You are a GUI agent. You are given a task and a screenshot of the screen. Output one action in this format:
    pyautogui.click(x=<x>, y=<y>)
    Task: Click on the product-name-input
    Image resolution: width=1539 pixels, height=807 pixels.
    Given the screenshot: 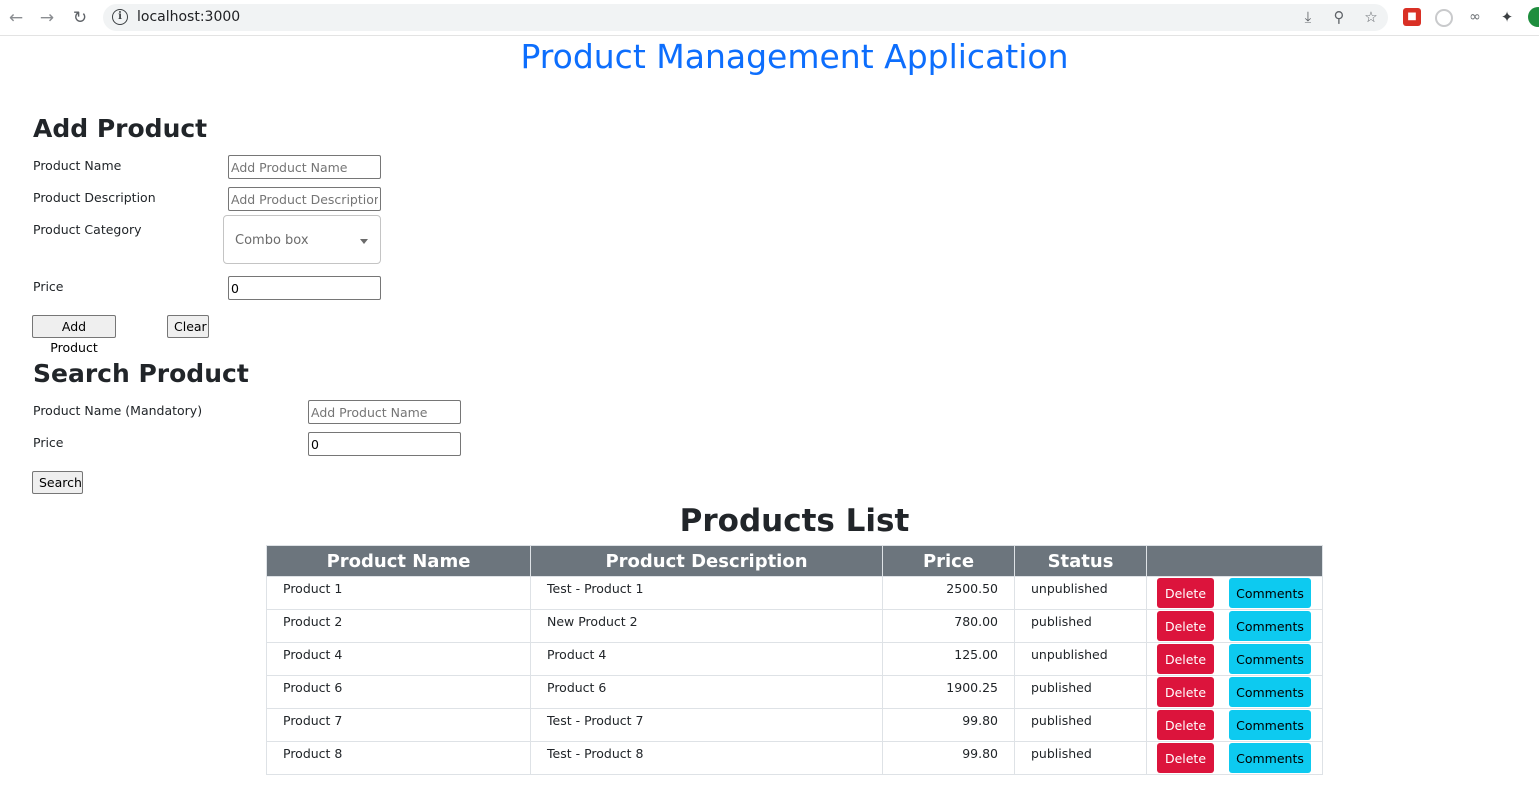 What is the action you would take?
    pyautogui.click(x=304, y=167)
    